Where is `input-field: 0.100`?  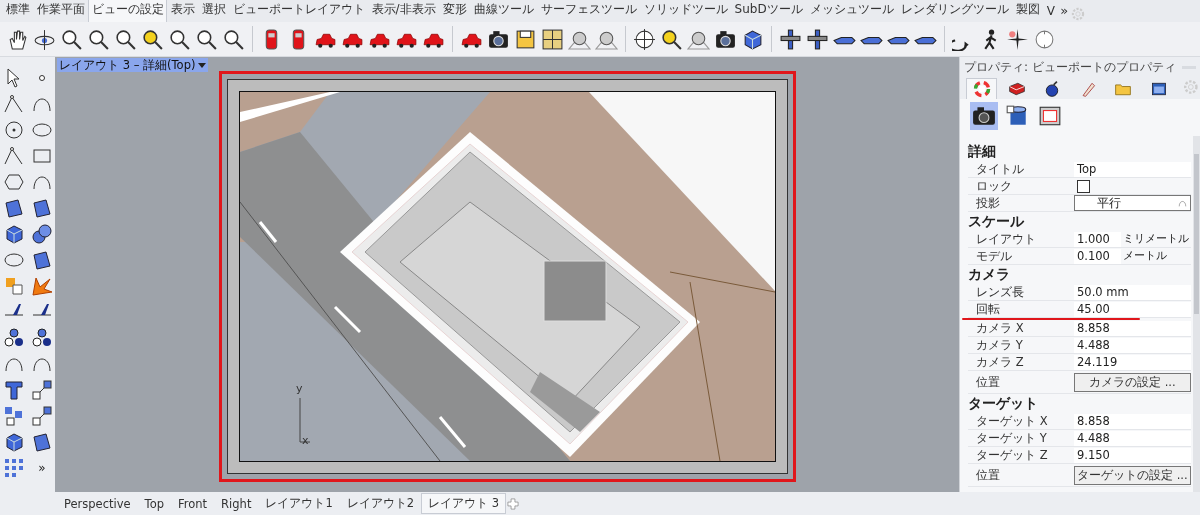
input-field: 0.100 is located at coordinates (1097, 256).